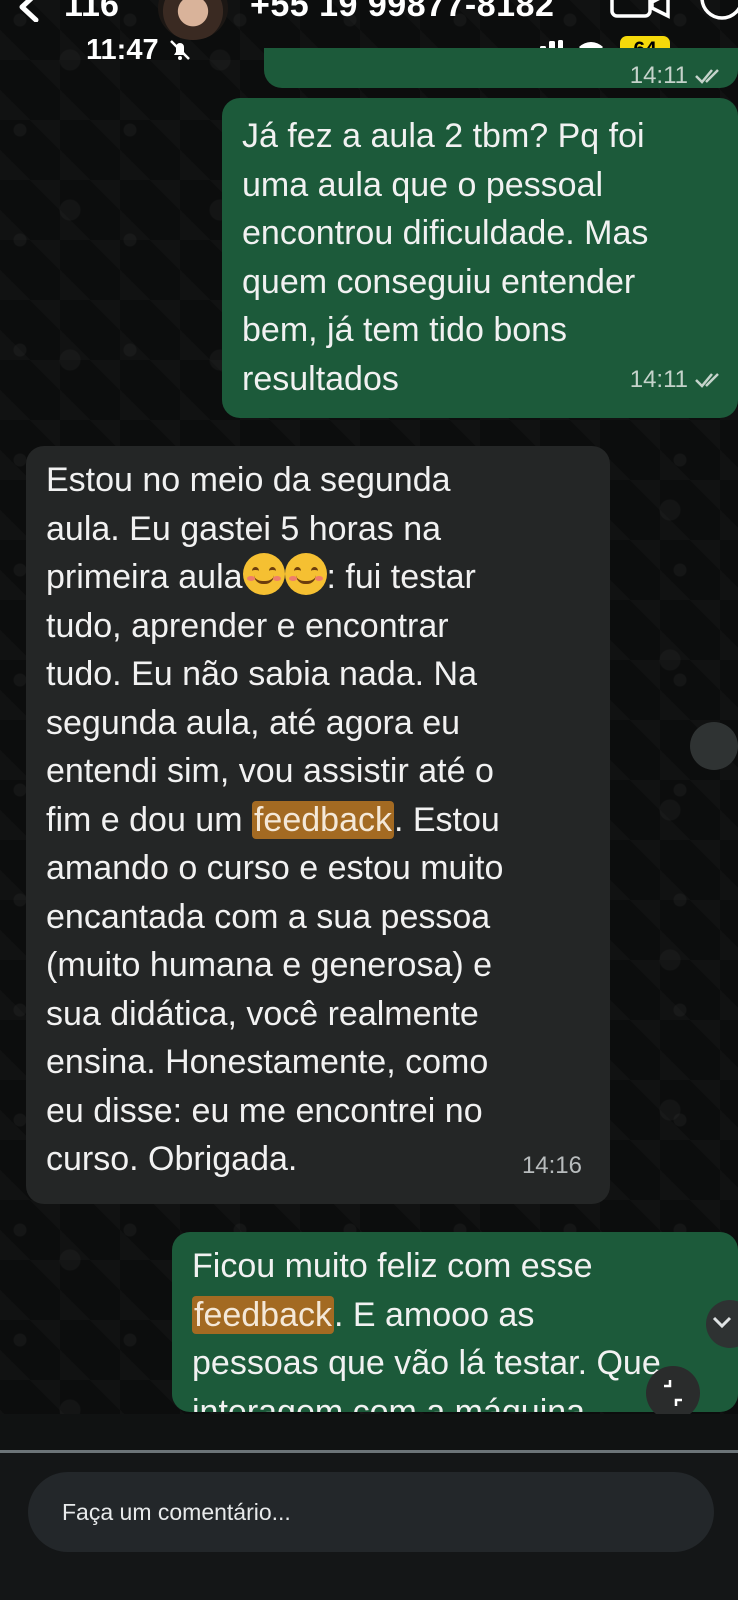  Describe the element at coordinates (551, 1165) in the screenshot. I see `message-time: 14:16` at that location.